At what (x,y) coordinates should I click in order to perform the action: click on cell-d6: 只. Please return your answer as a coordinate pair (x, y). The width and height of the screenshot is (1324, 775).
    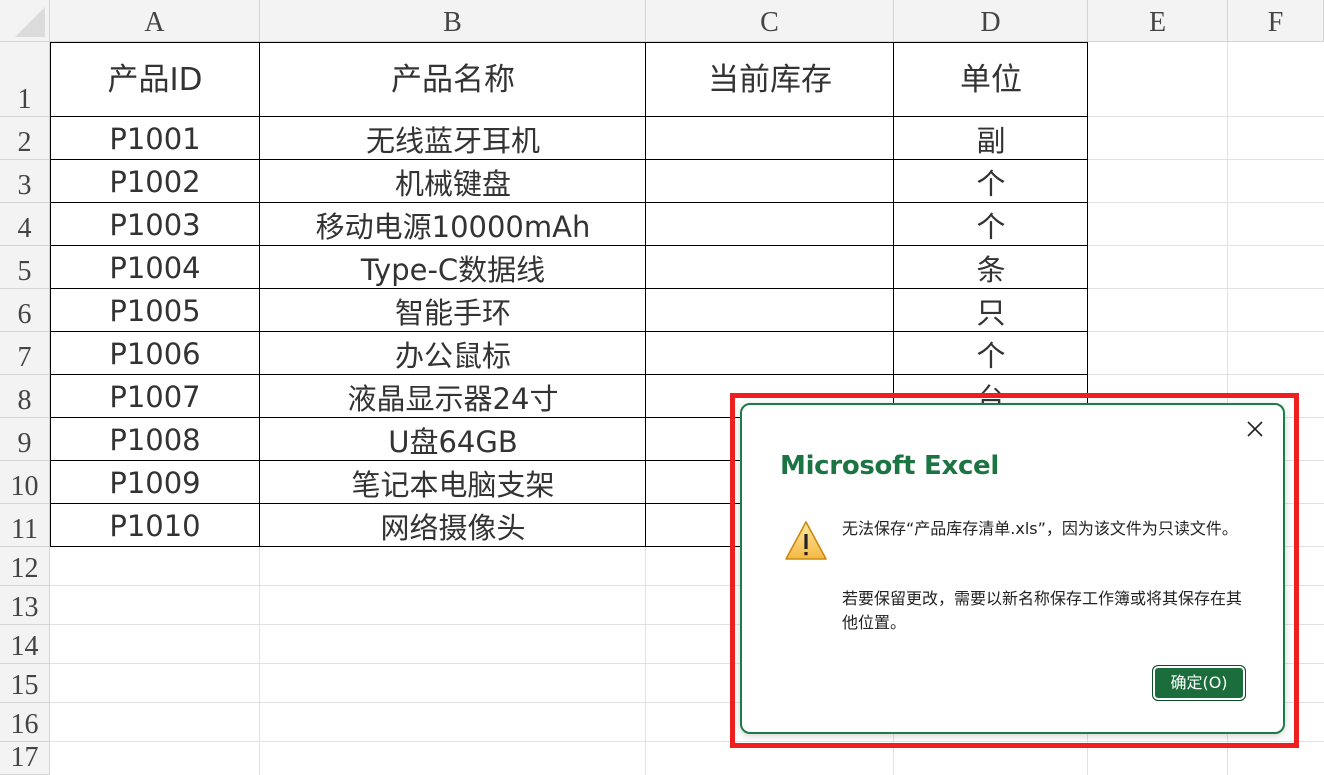
    Looking at the image, I should click on (991, 310).